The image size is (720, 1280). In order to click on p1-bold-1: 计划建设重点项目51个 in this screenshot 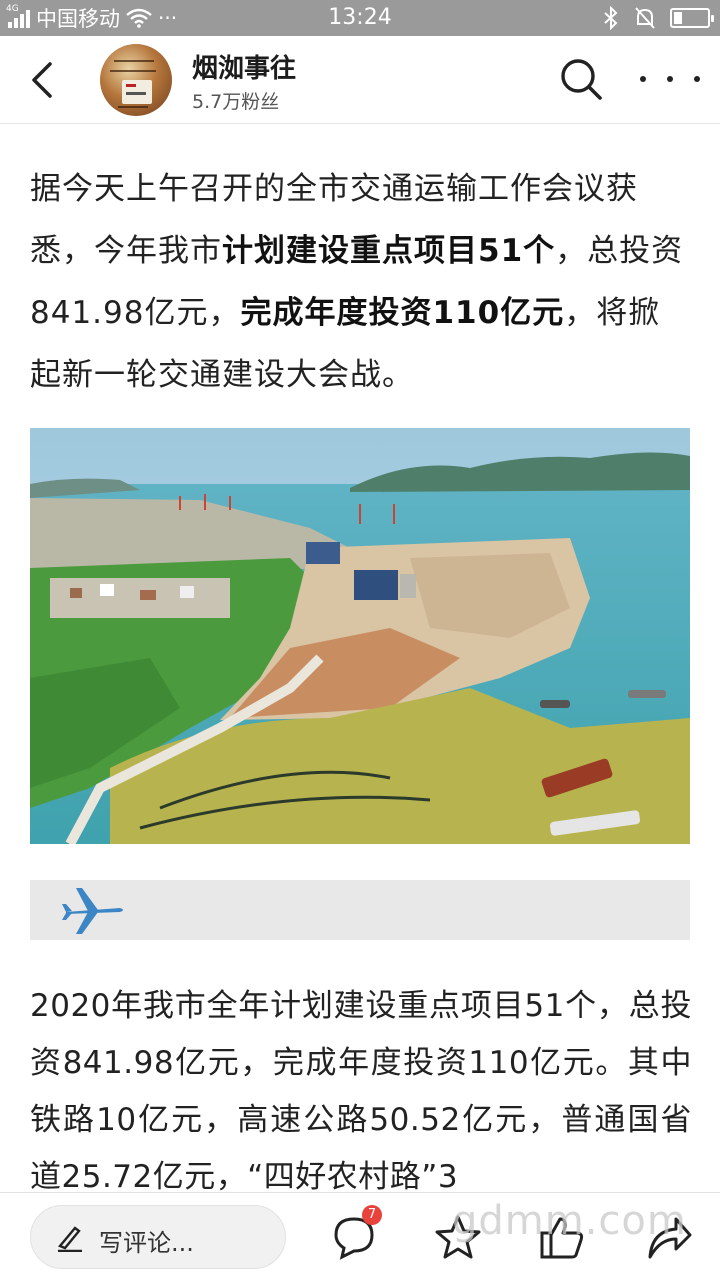, I will do `click(389, 251)`.